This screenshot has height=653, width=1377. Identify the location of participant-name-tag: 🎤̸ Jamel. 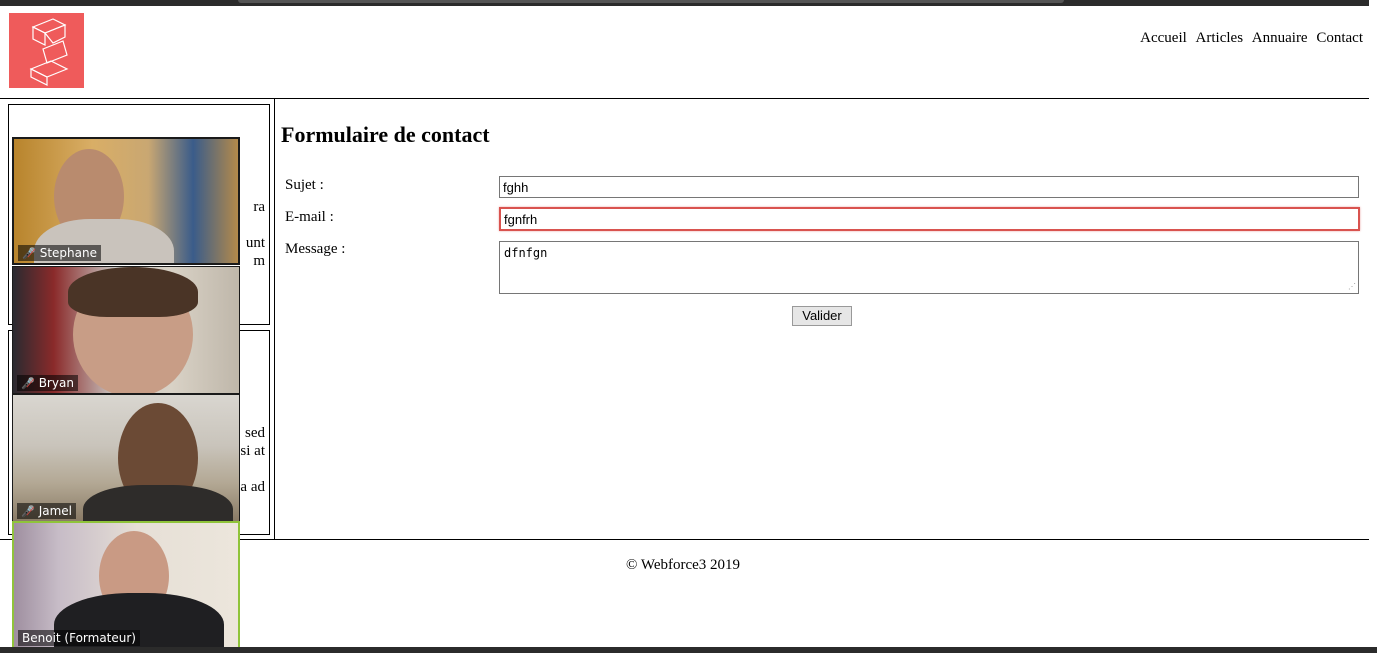
(47, 511).